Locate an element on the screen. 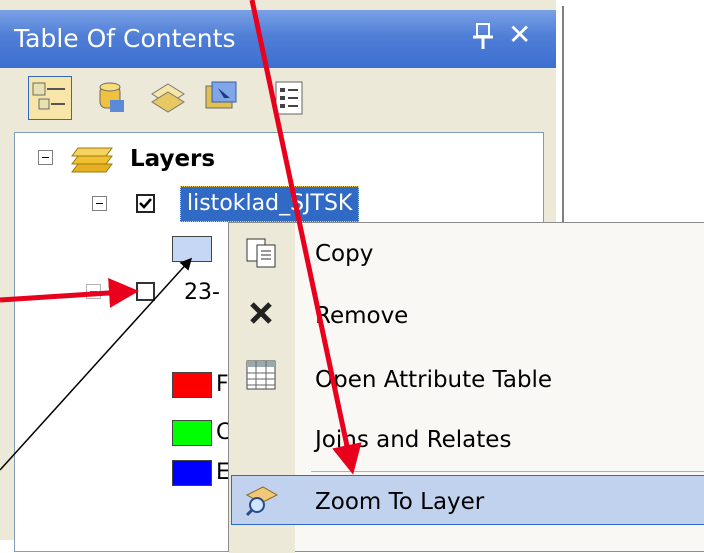  red-arrow-to-checkbox is located at coordinates (69, 292).